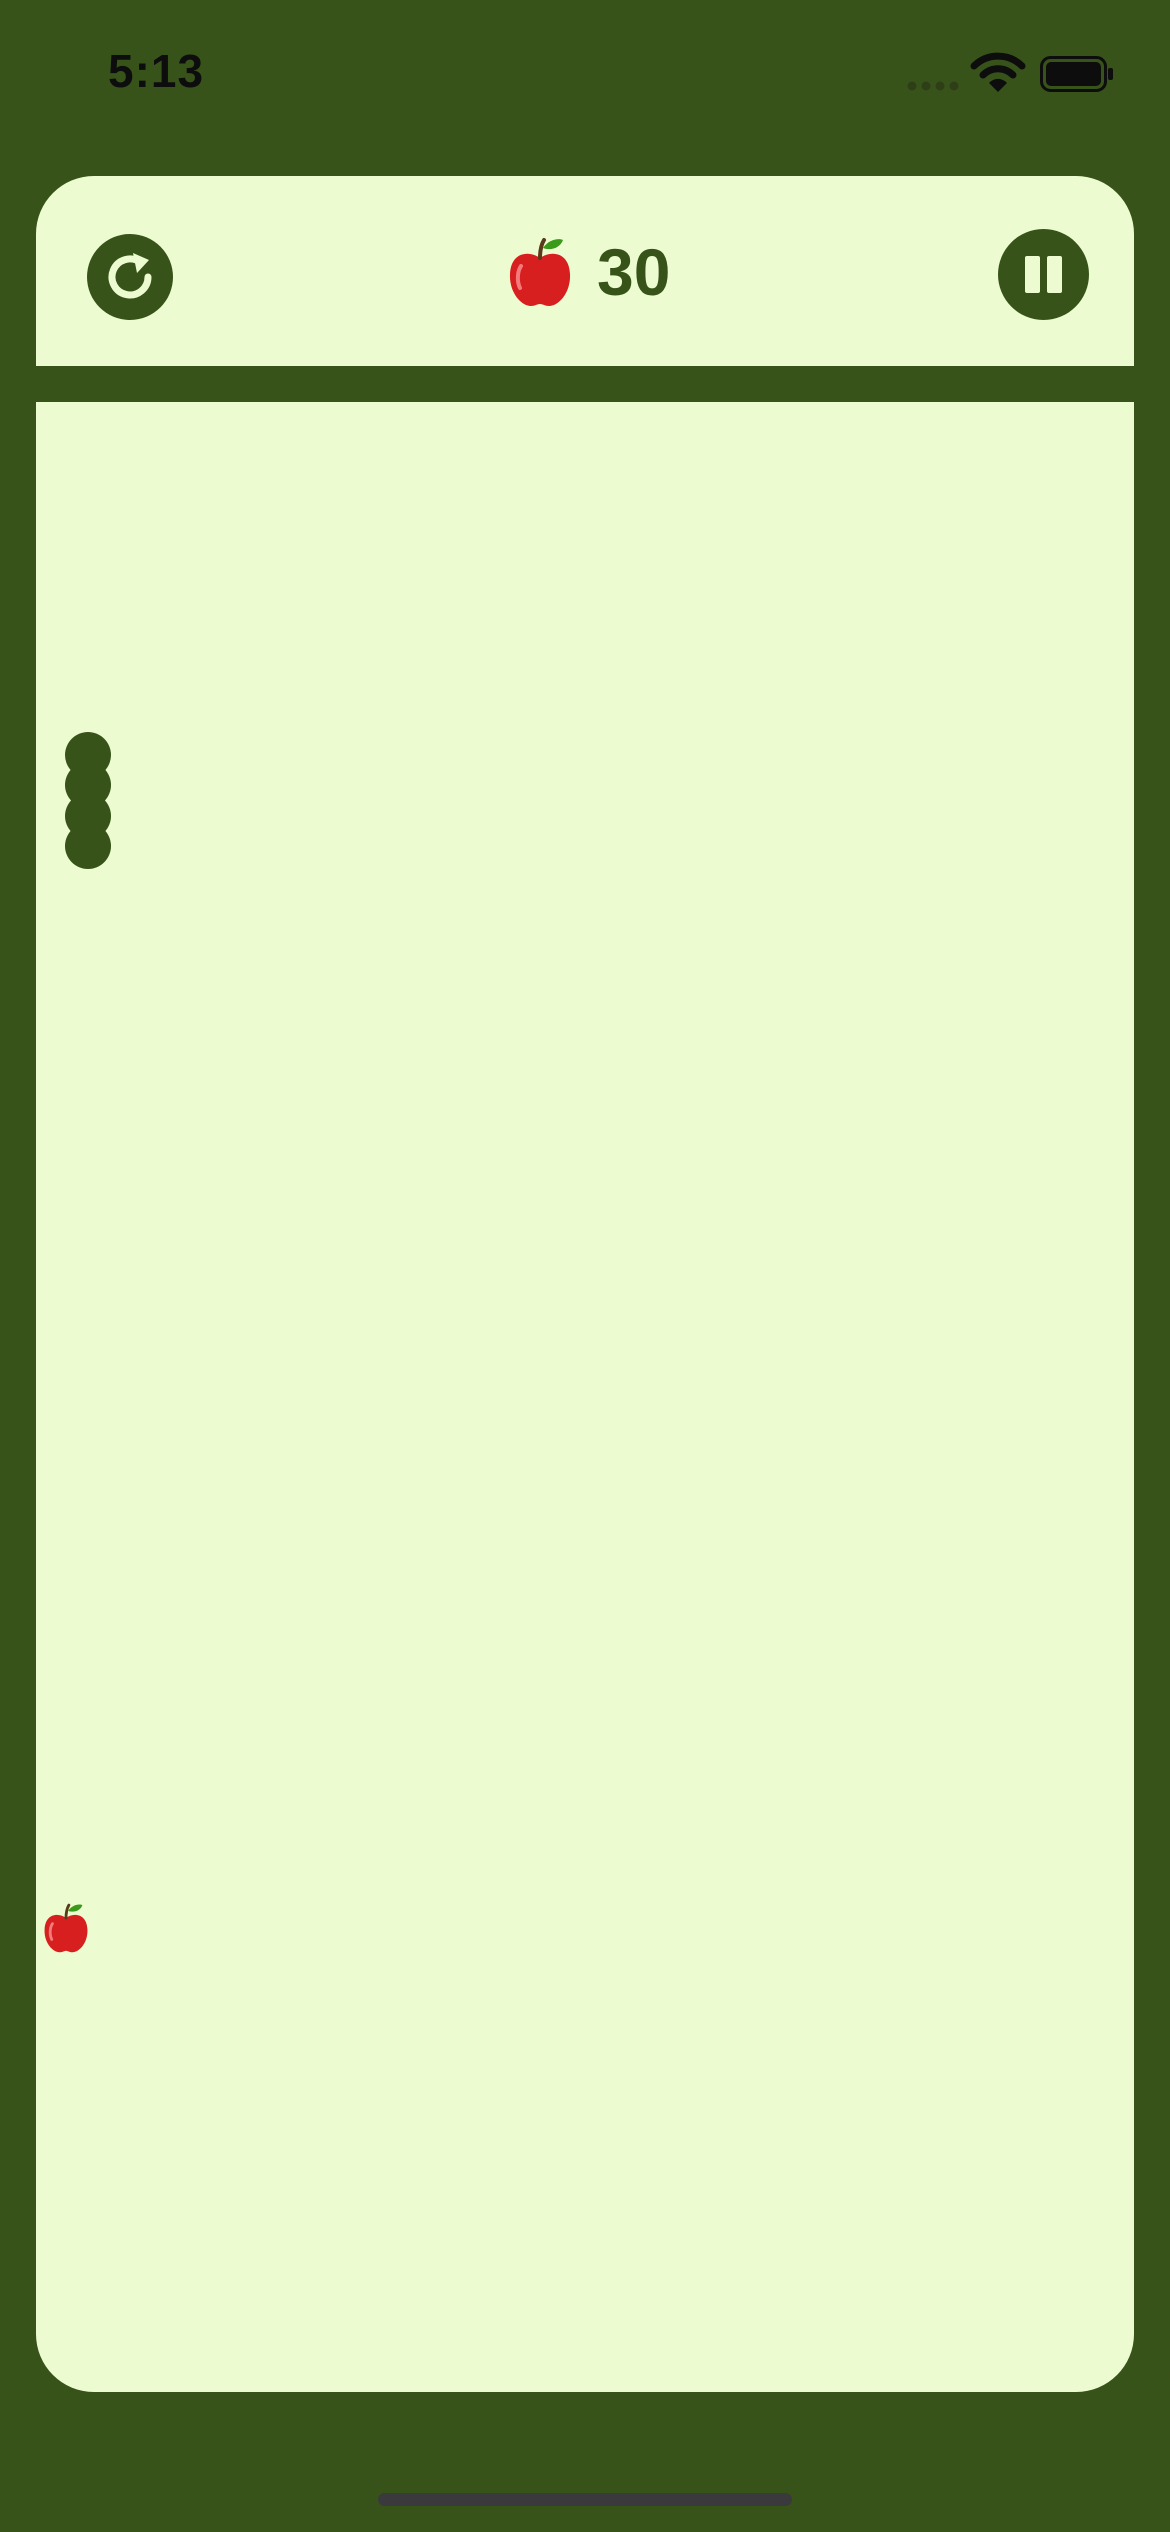  Describe the element at coordinates (1043, 274) in the screenshot. I see `pause-button` at that location.